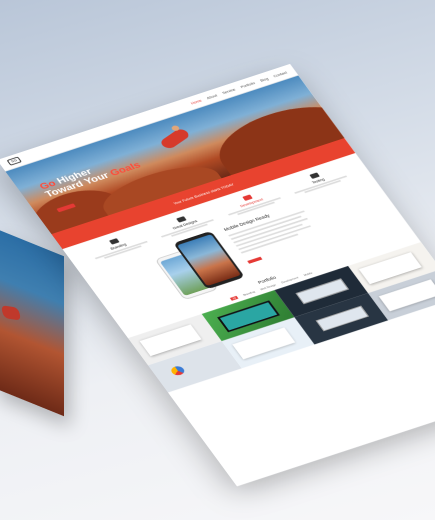 The width and height of the screenshot is (435, 520). Describe the element at coordinates (264, 79) in the screenshot. I see `nav-item-blog: Blog` at that location.